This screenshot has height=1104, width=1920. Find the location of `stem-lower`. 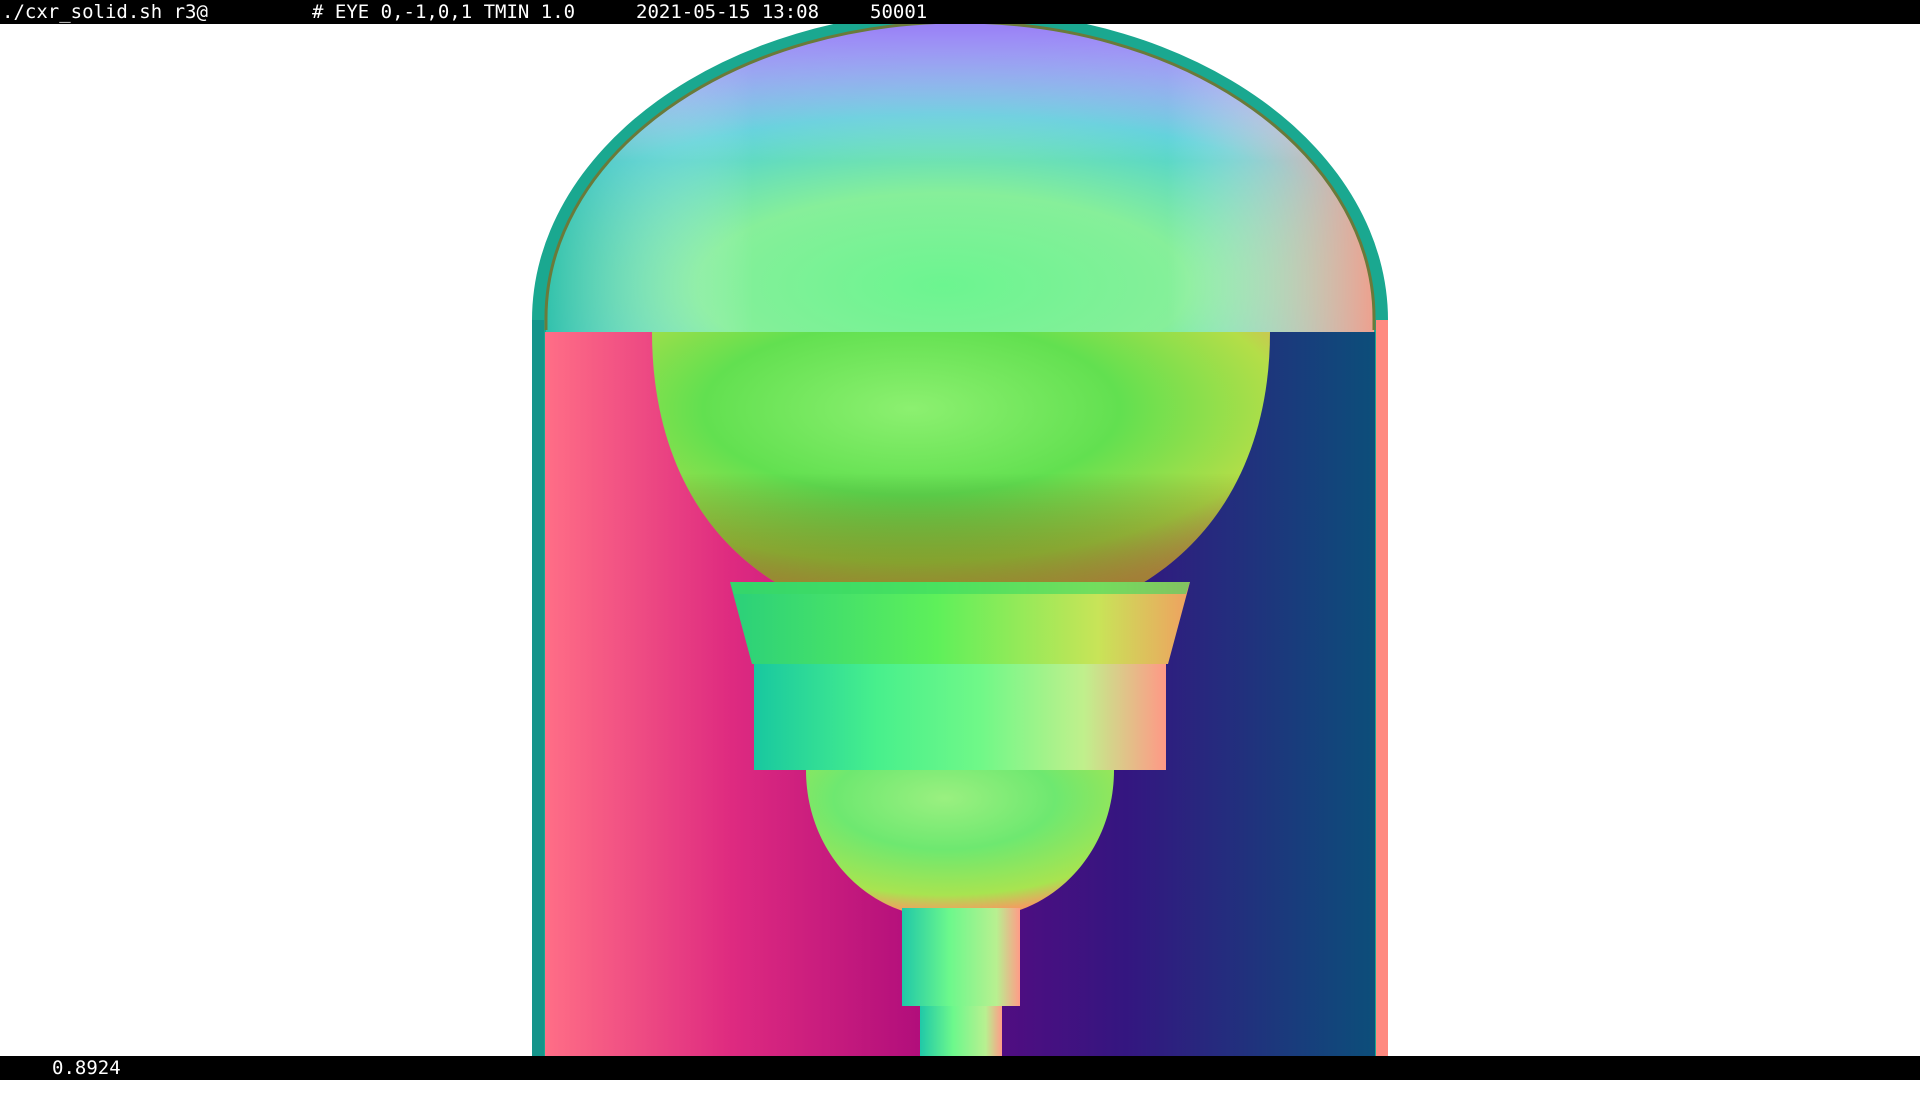

stem-lower is located at coordinates (961, 1031).